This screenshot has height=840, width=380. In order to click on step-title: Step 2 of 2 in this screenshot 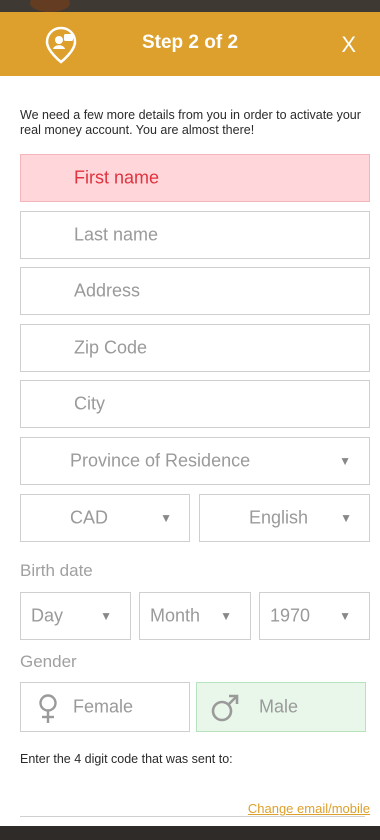, I will do `click(190, 42)`.